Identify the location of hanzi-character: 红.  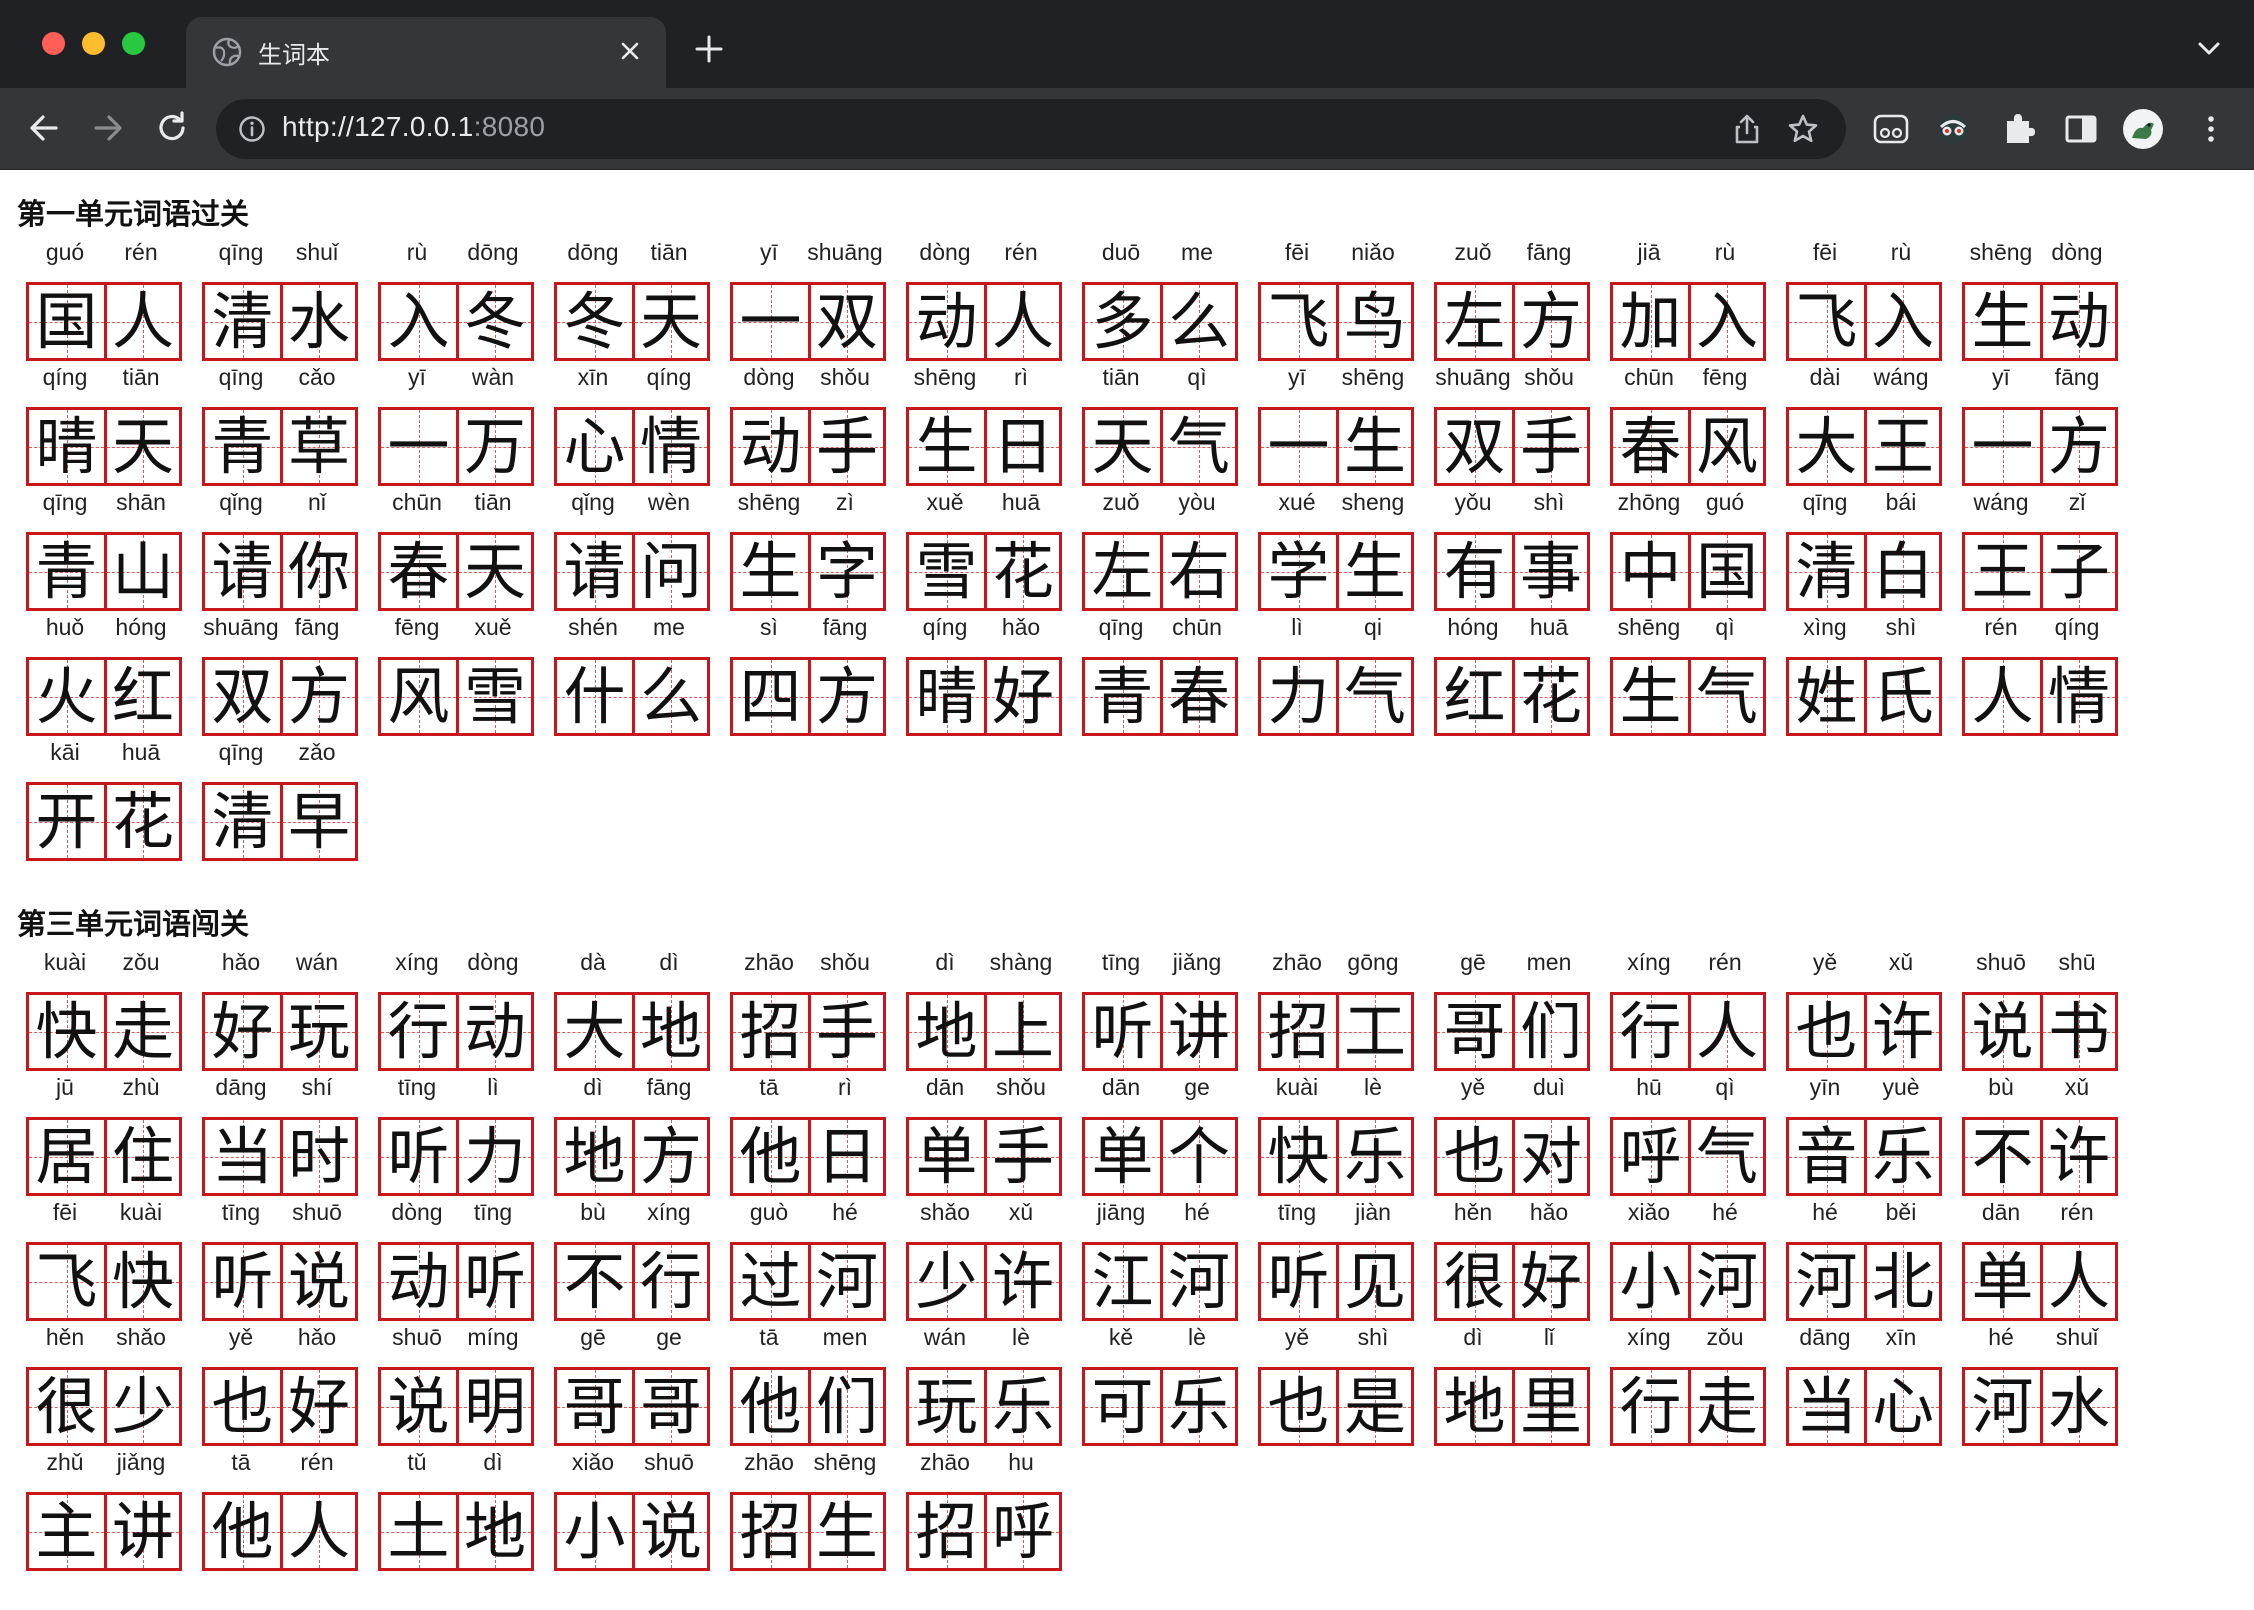
(1474, 696).